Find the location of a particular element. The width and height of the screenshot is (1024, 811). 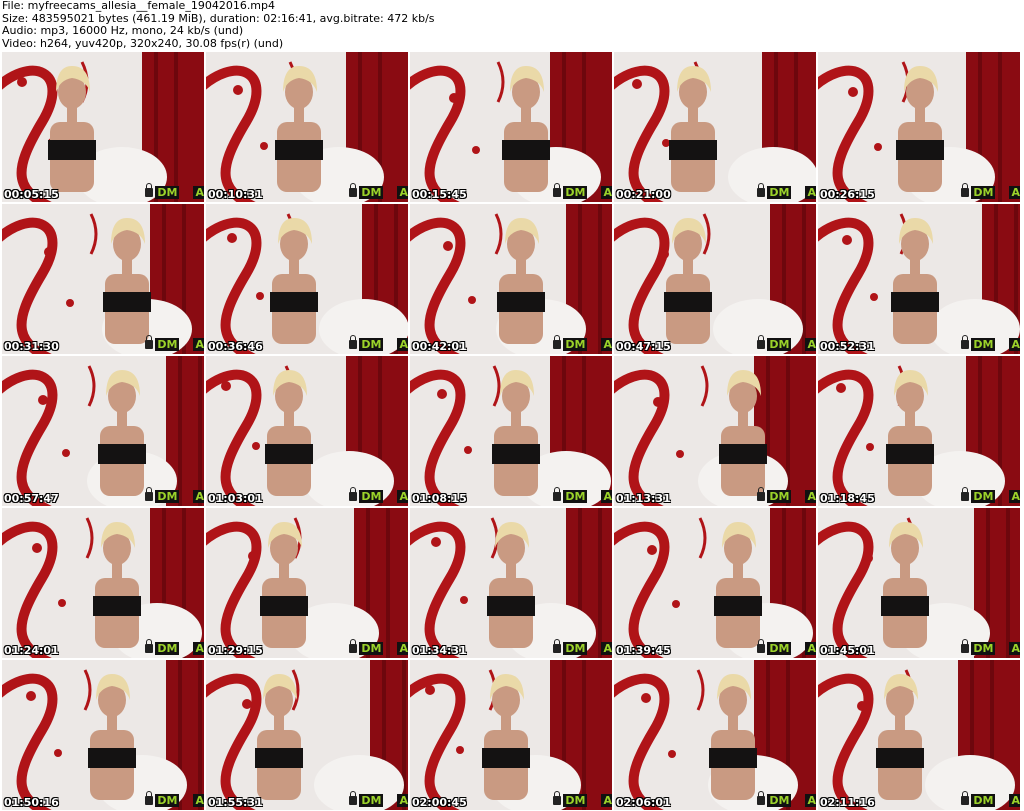

timestamp-label: 00:31:30 is located at coordinates (31, 346).